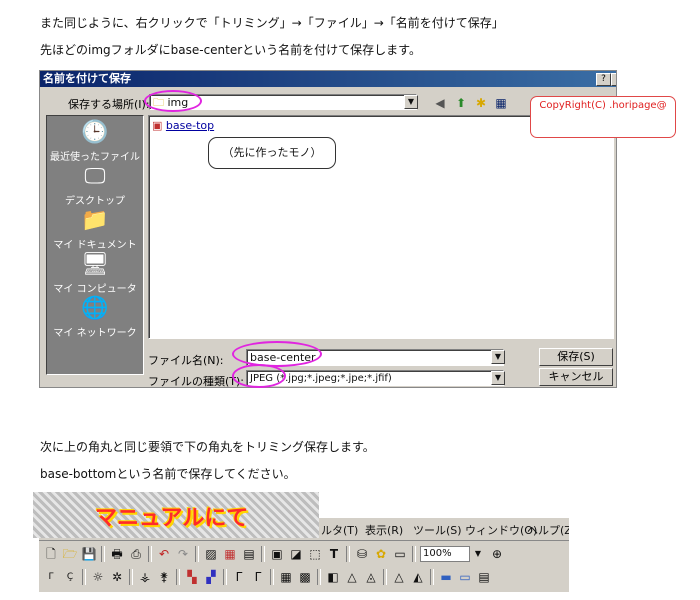  What do you see at coordinates (613, 79) in the screenshot?
I see `close-button: ×` at bounding box center [613, 79].